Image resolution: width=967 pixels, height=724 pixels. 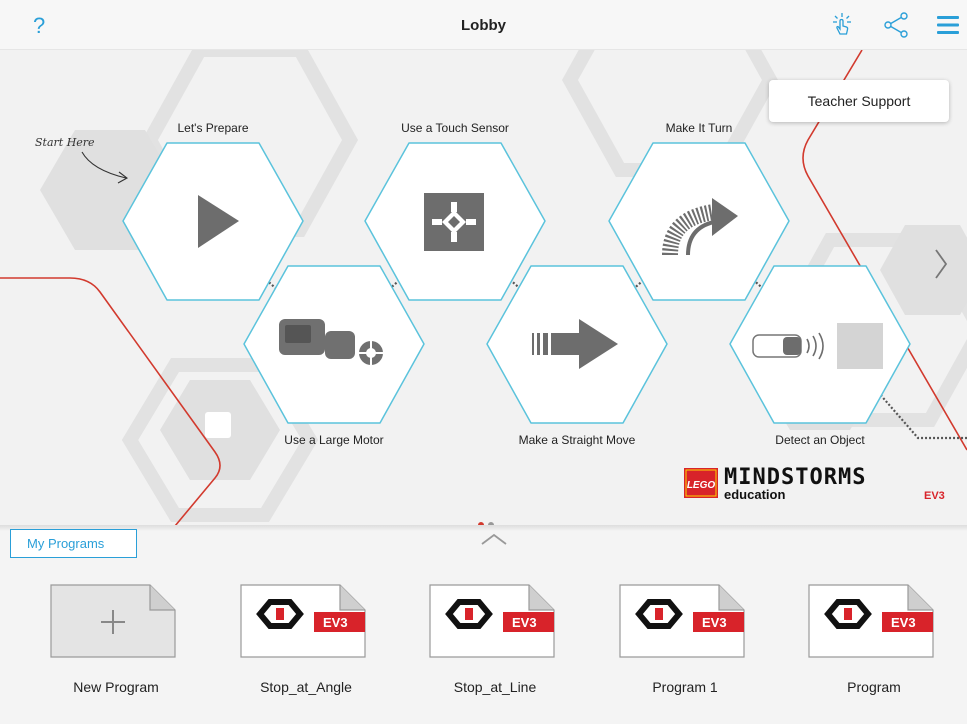 I want to click on chevron-up-icon, so click(x=494, y=541).